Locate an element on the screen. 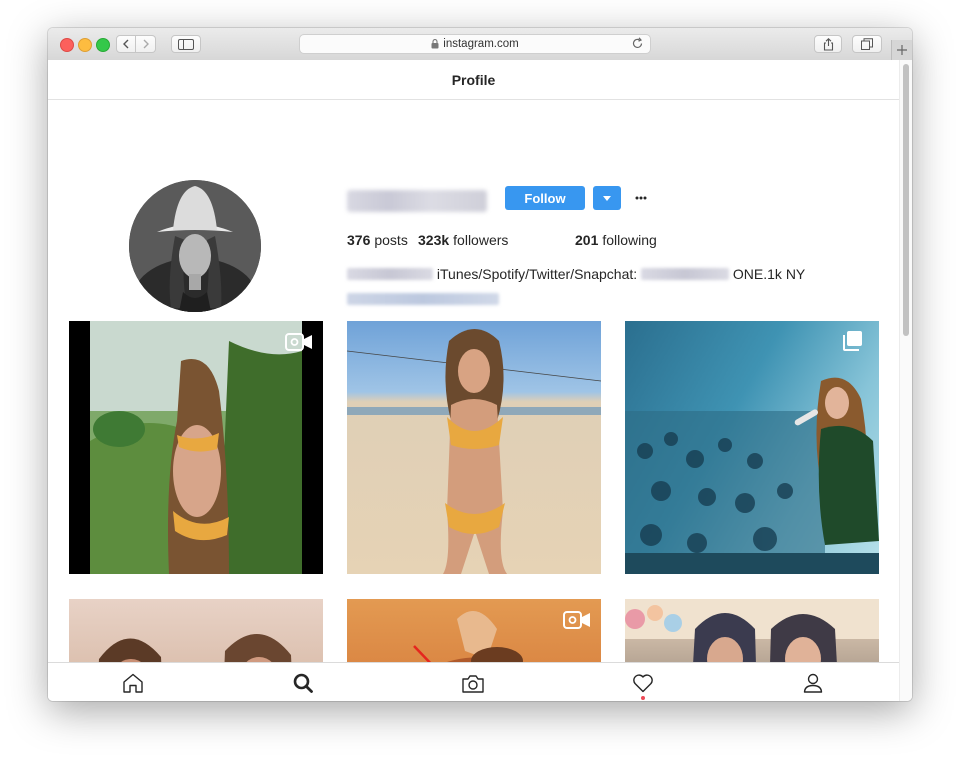  nav-activity-button is located at coordinates (643, 683).